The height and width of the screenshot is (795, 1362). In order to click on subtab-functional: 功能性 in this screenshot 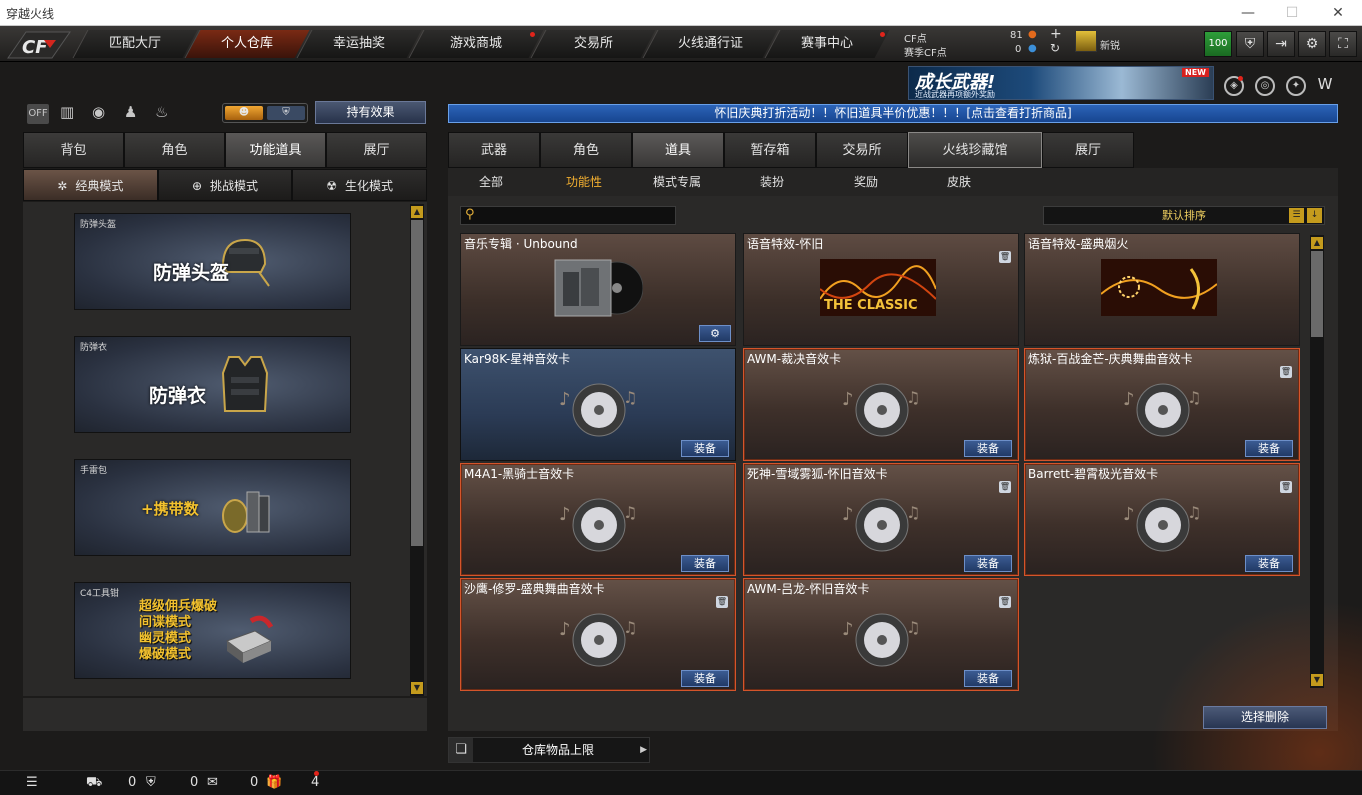, I will do `click(584, 182)`.